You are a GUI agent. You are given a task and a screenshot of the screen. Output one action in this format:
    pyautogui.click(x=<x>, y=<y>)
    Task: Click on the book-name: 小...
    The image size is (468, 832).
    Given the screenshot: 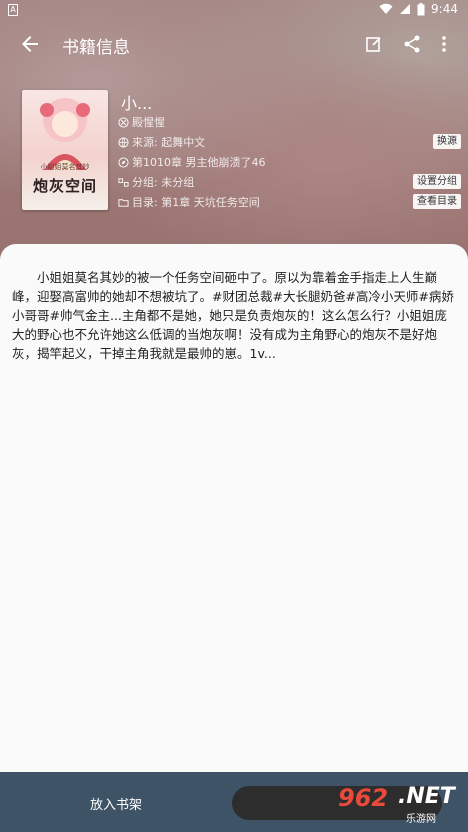 What is the action you would take?
    pyautogui.click(x=137, y=103)
    